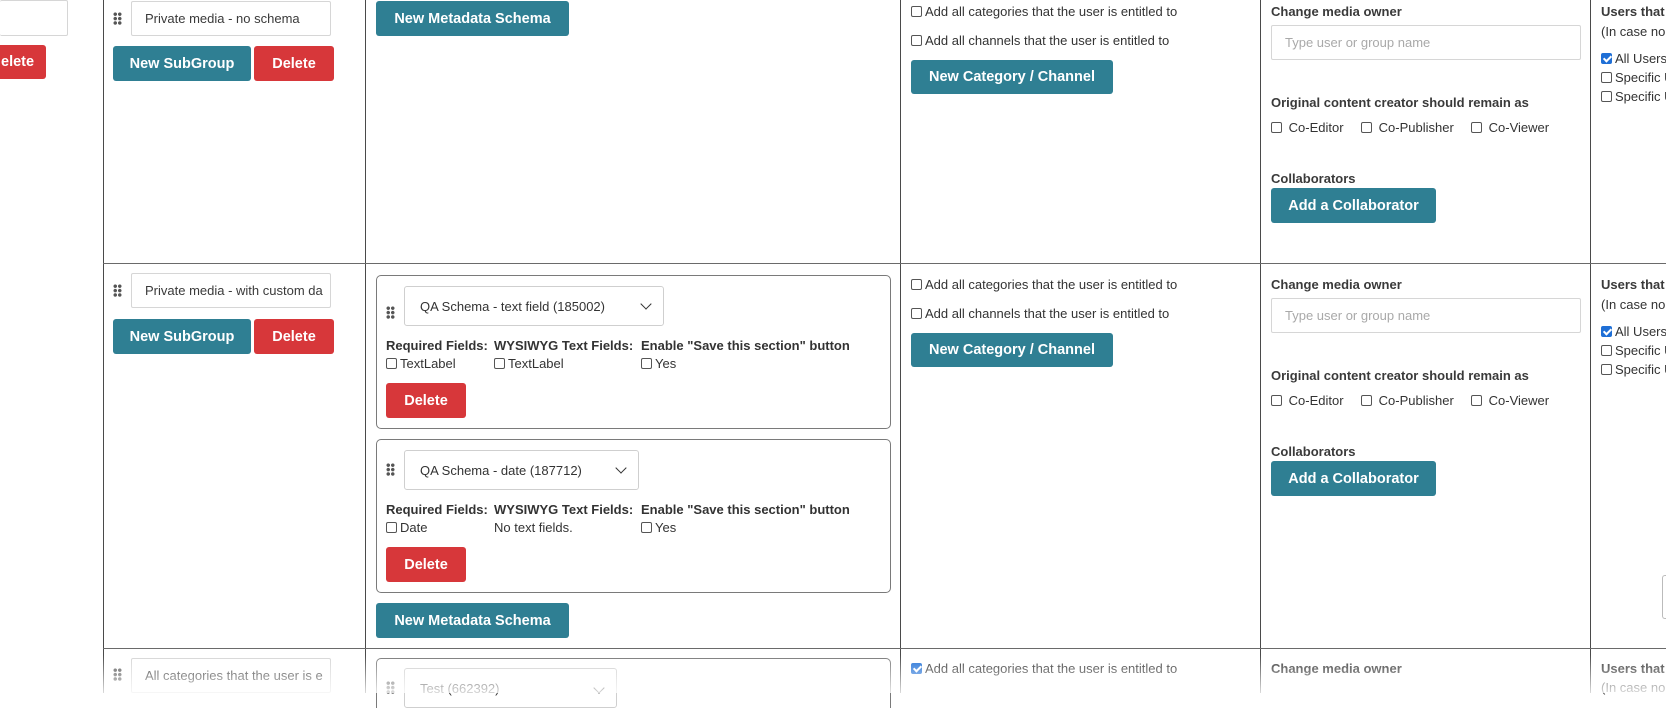  I want to click on scrollbar-edge, so click(1664, 597).